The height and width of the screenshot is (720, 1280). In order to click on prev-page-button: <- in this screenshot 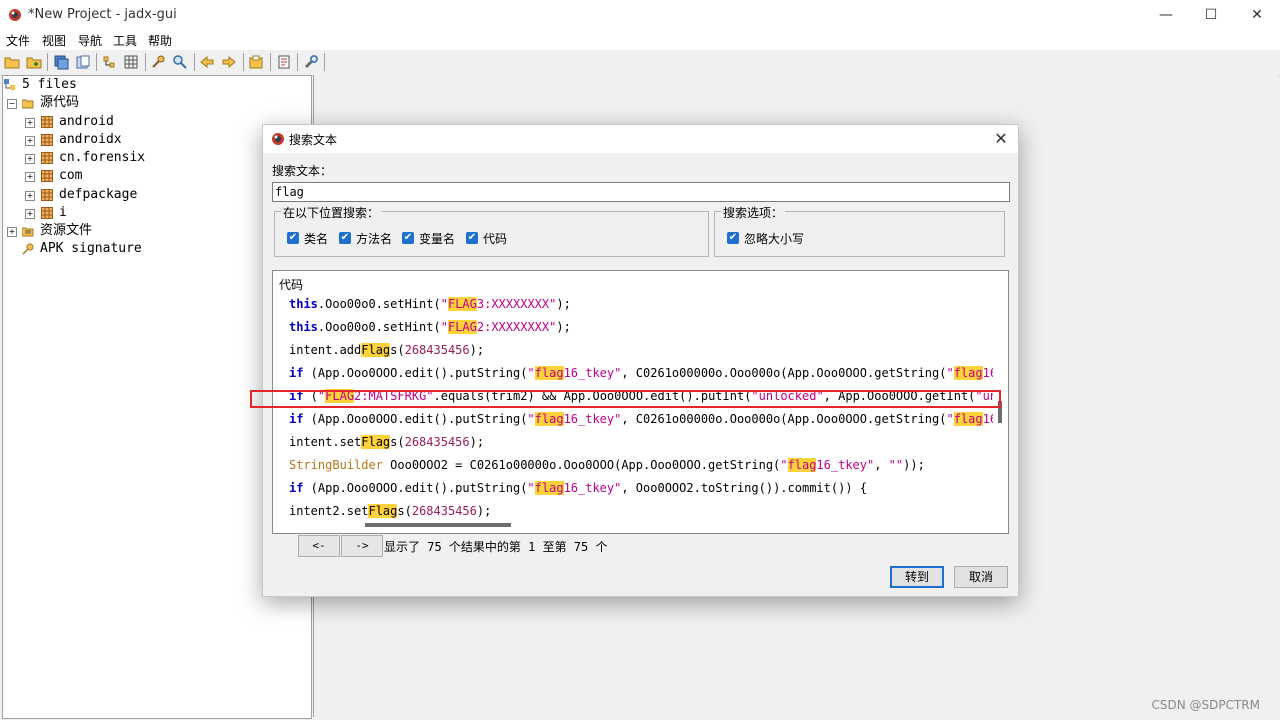, I will do `click(319, 546)`.